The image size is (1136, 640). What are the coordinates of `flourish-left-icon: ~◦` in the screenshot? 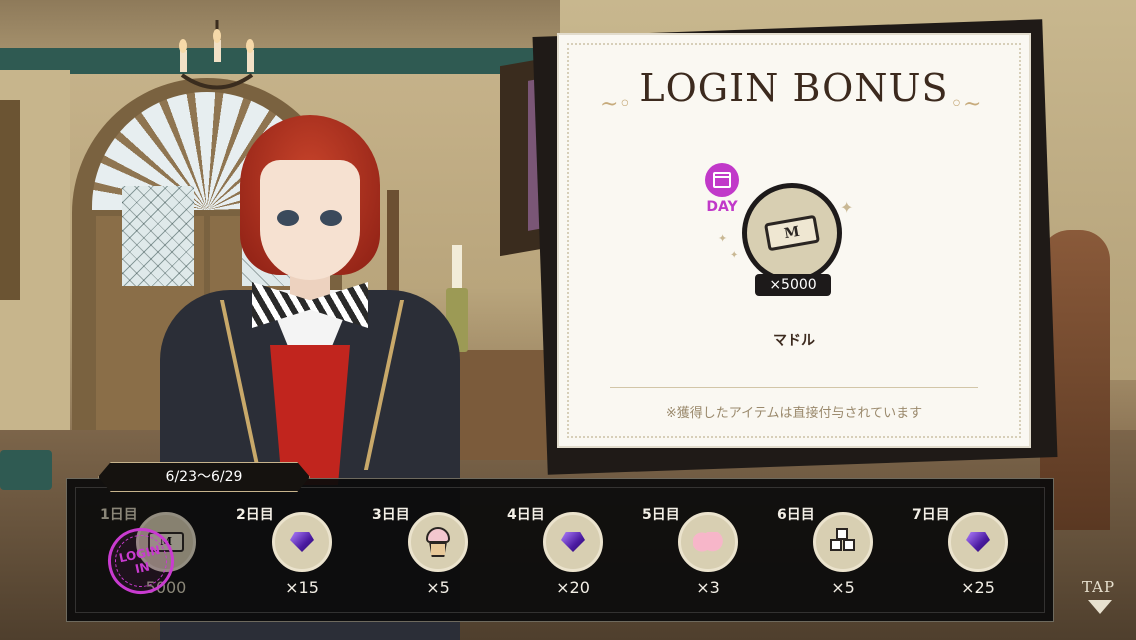 It's located at (616, 104).